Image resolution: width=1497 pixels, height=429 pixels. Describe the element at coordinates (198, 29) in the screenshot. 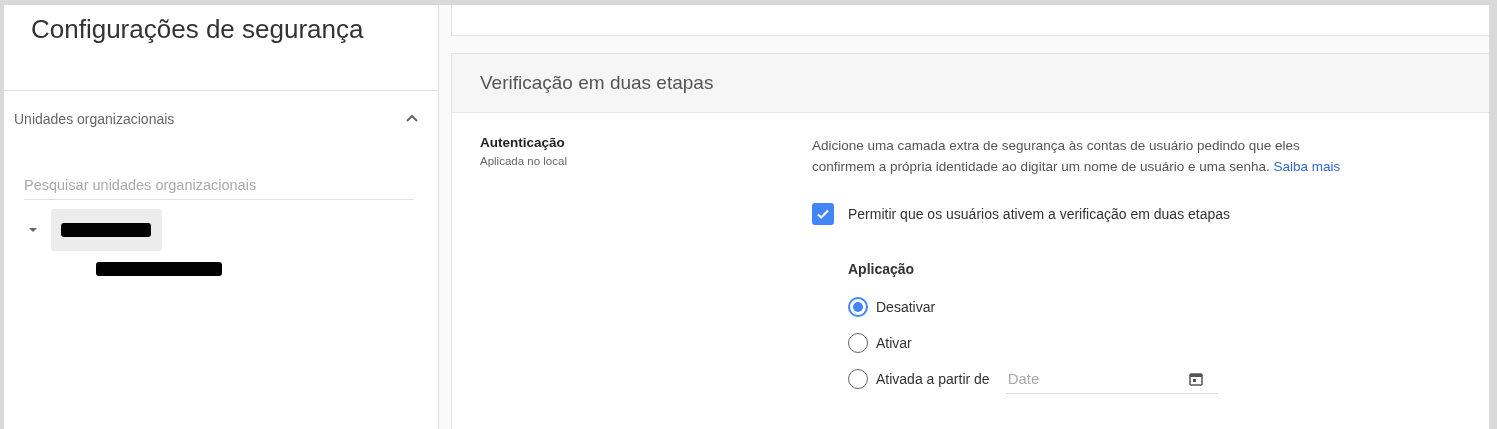

I see `page-title: Configurações de segurança` at that location.